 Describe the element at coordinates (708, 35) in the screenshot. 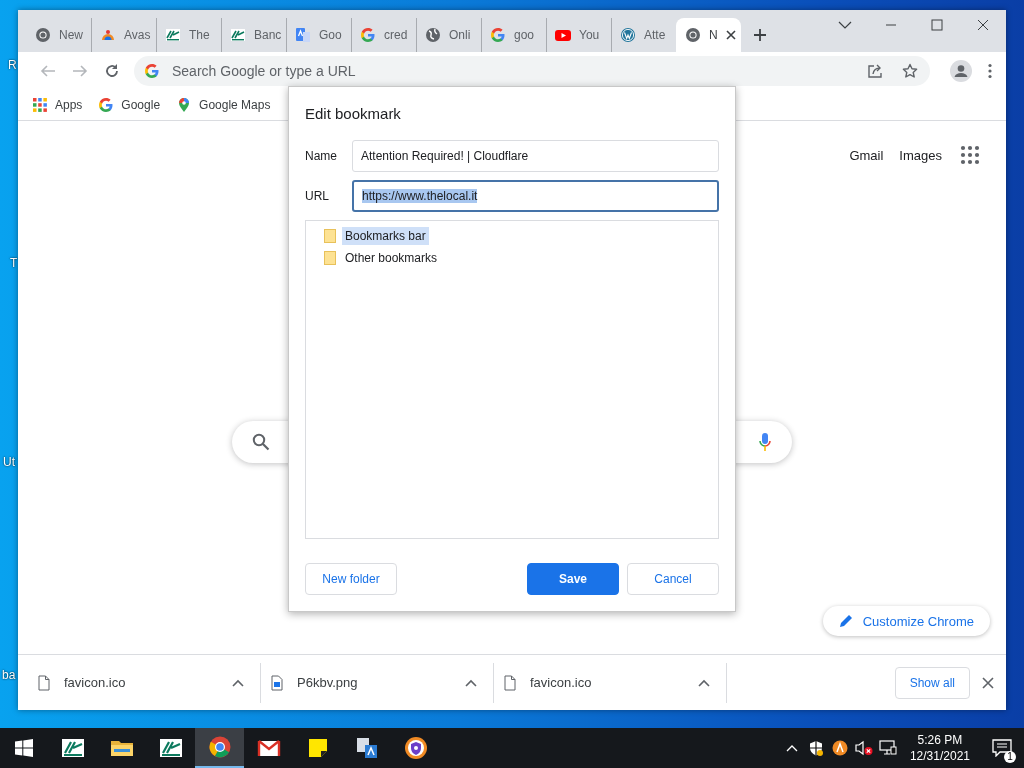

I see `browser-tab: N` at that location.